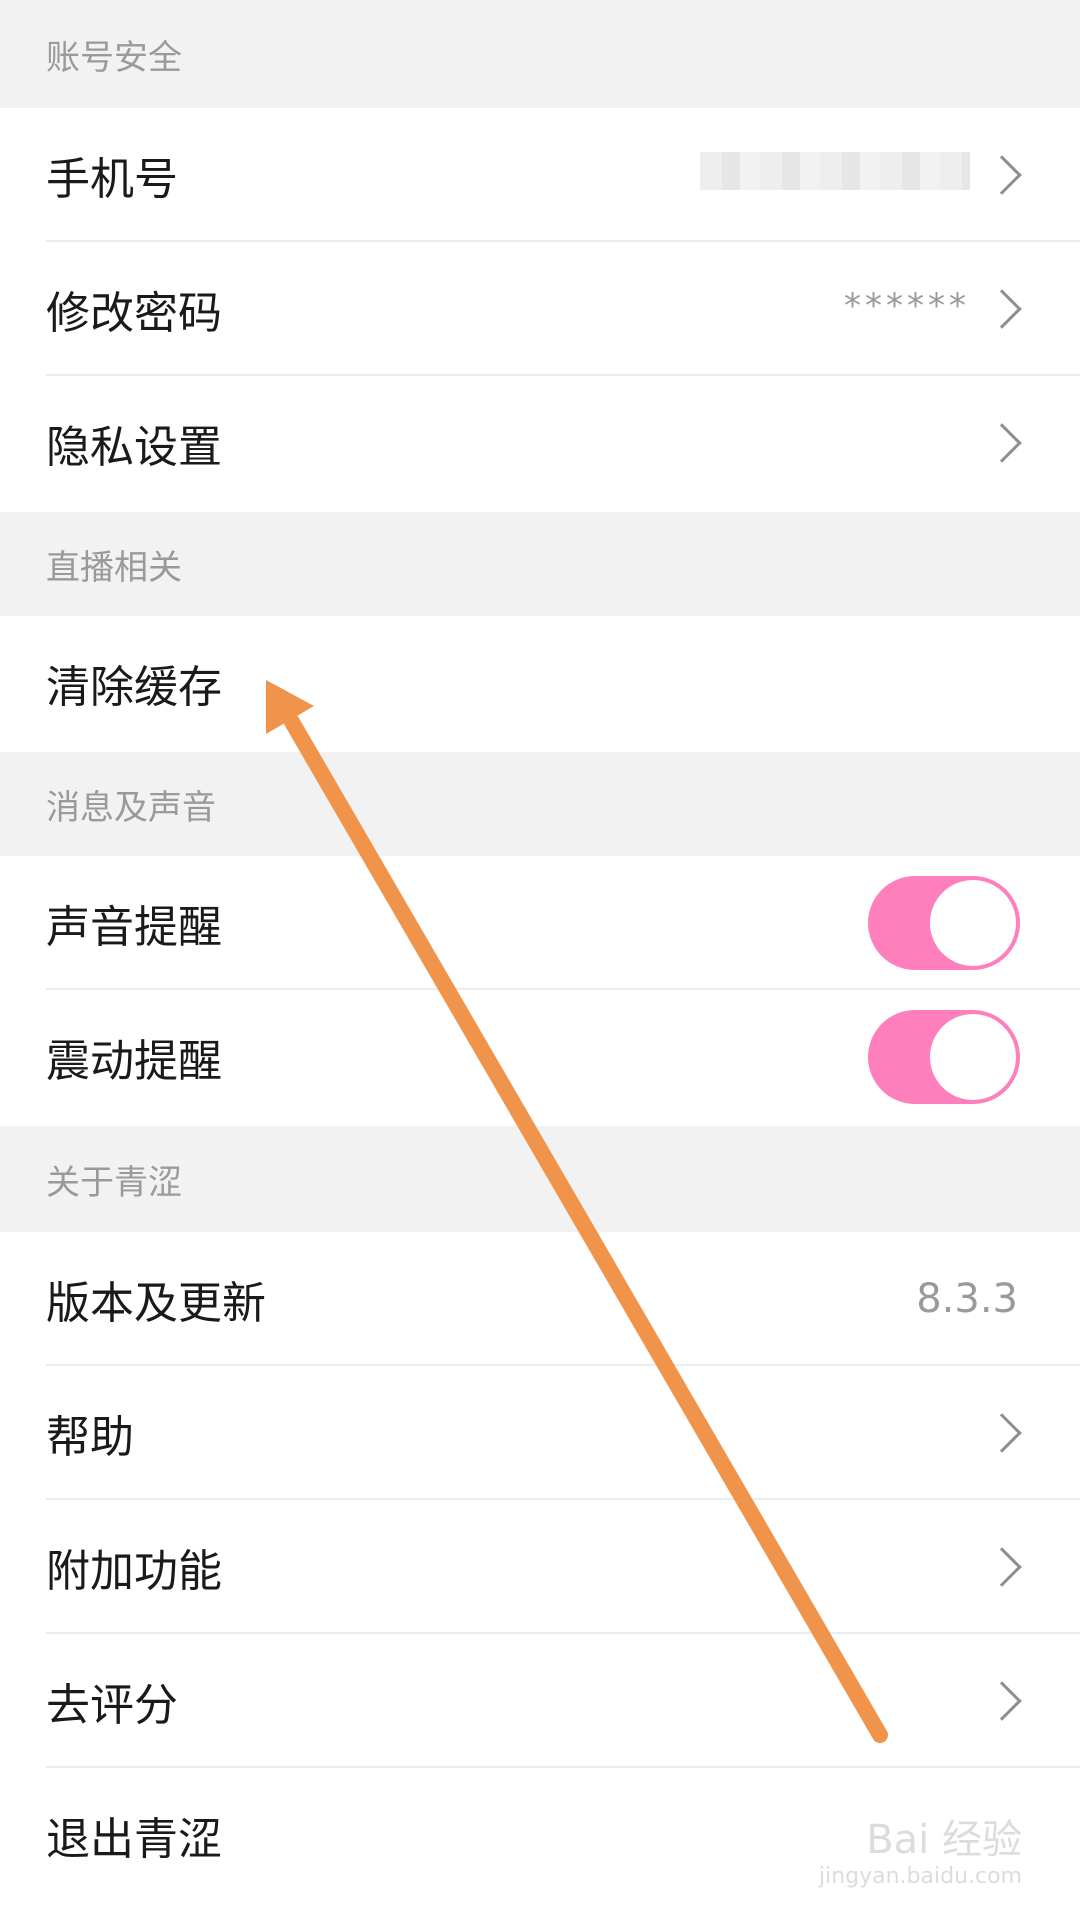 The width and height of the screenshot is (1080, 1908). What do you see at coordinates (540, 1433) in the screenshot?
I see `row-help: 帮助` at bounding box center [540, 1433].